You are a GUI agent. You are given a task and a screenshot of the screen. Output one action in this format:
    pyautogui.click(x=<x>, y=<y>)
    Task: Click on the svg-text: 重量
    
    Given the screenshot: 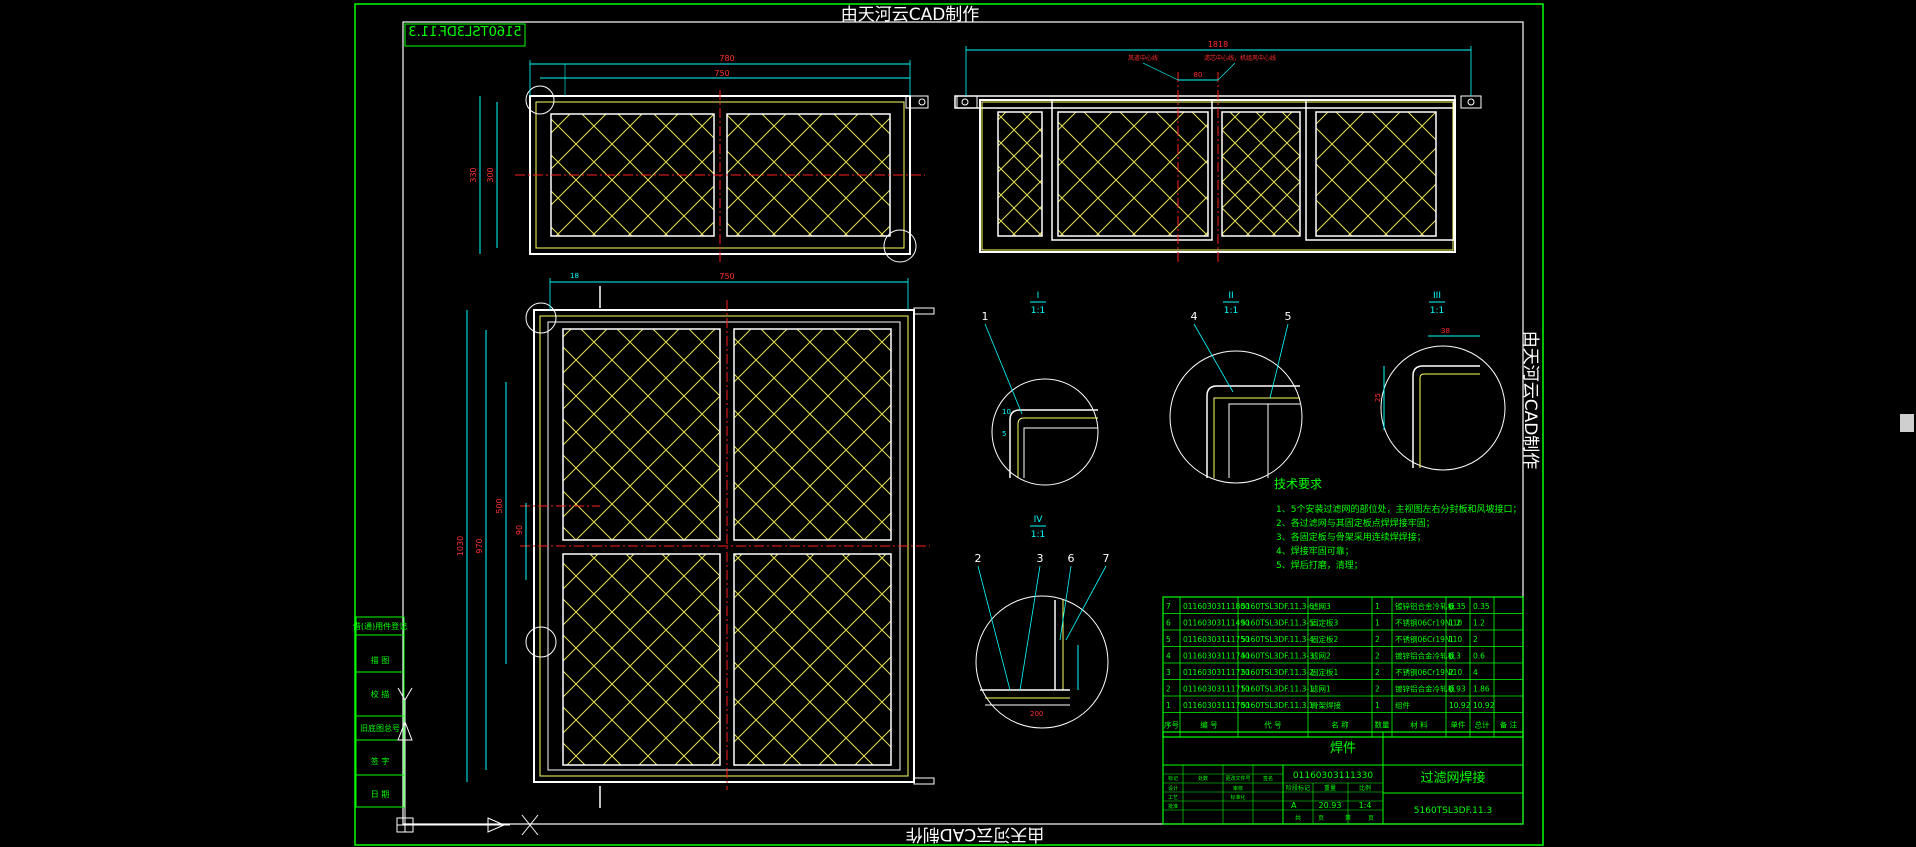 What is the action you would take?
    pyautogui.click(x=1330, y=788)
    